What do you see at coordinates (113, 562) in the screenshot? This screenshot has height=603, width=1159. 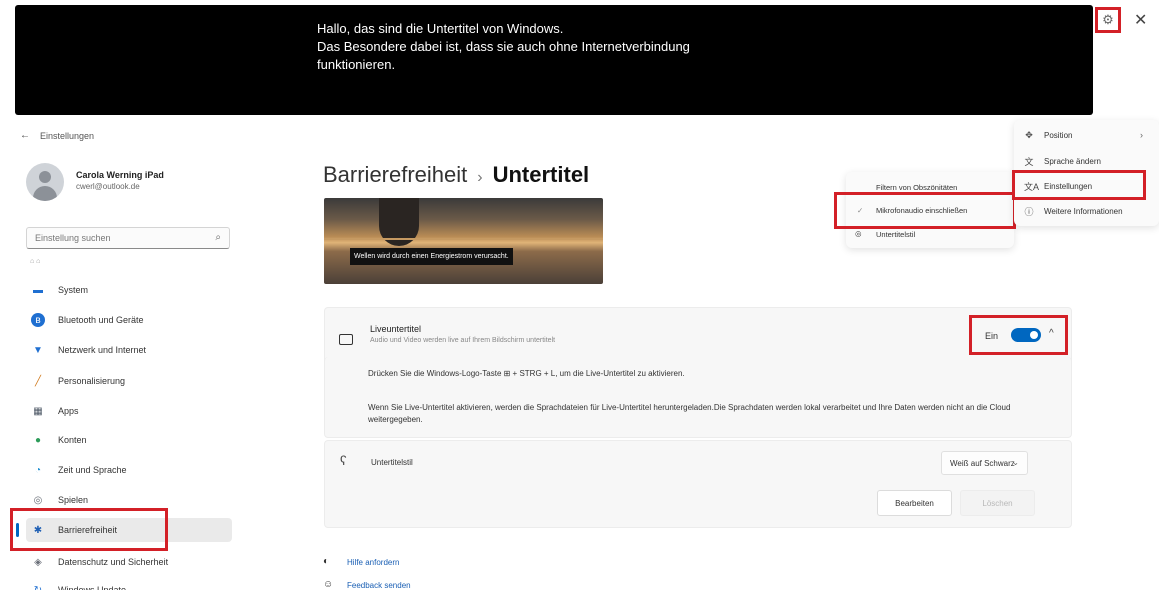 I see `sidebar-item-label: Datenschutz und Sicherheit` at bounding box center [113, 562].